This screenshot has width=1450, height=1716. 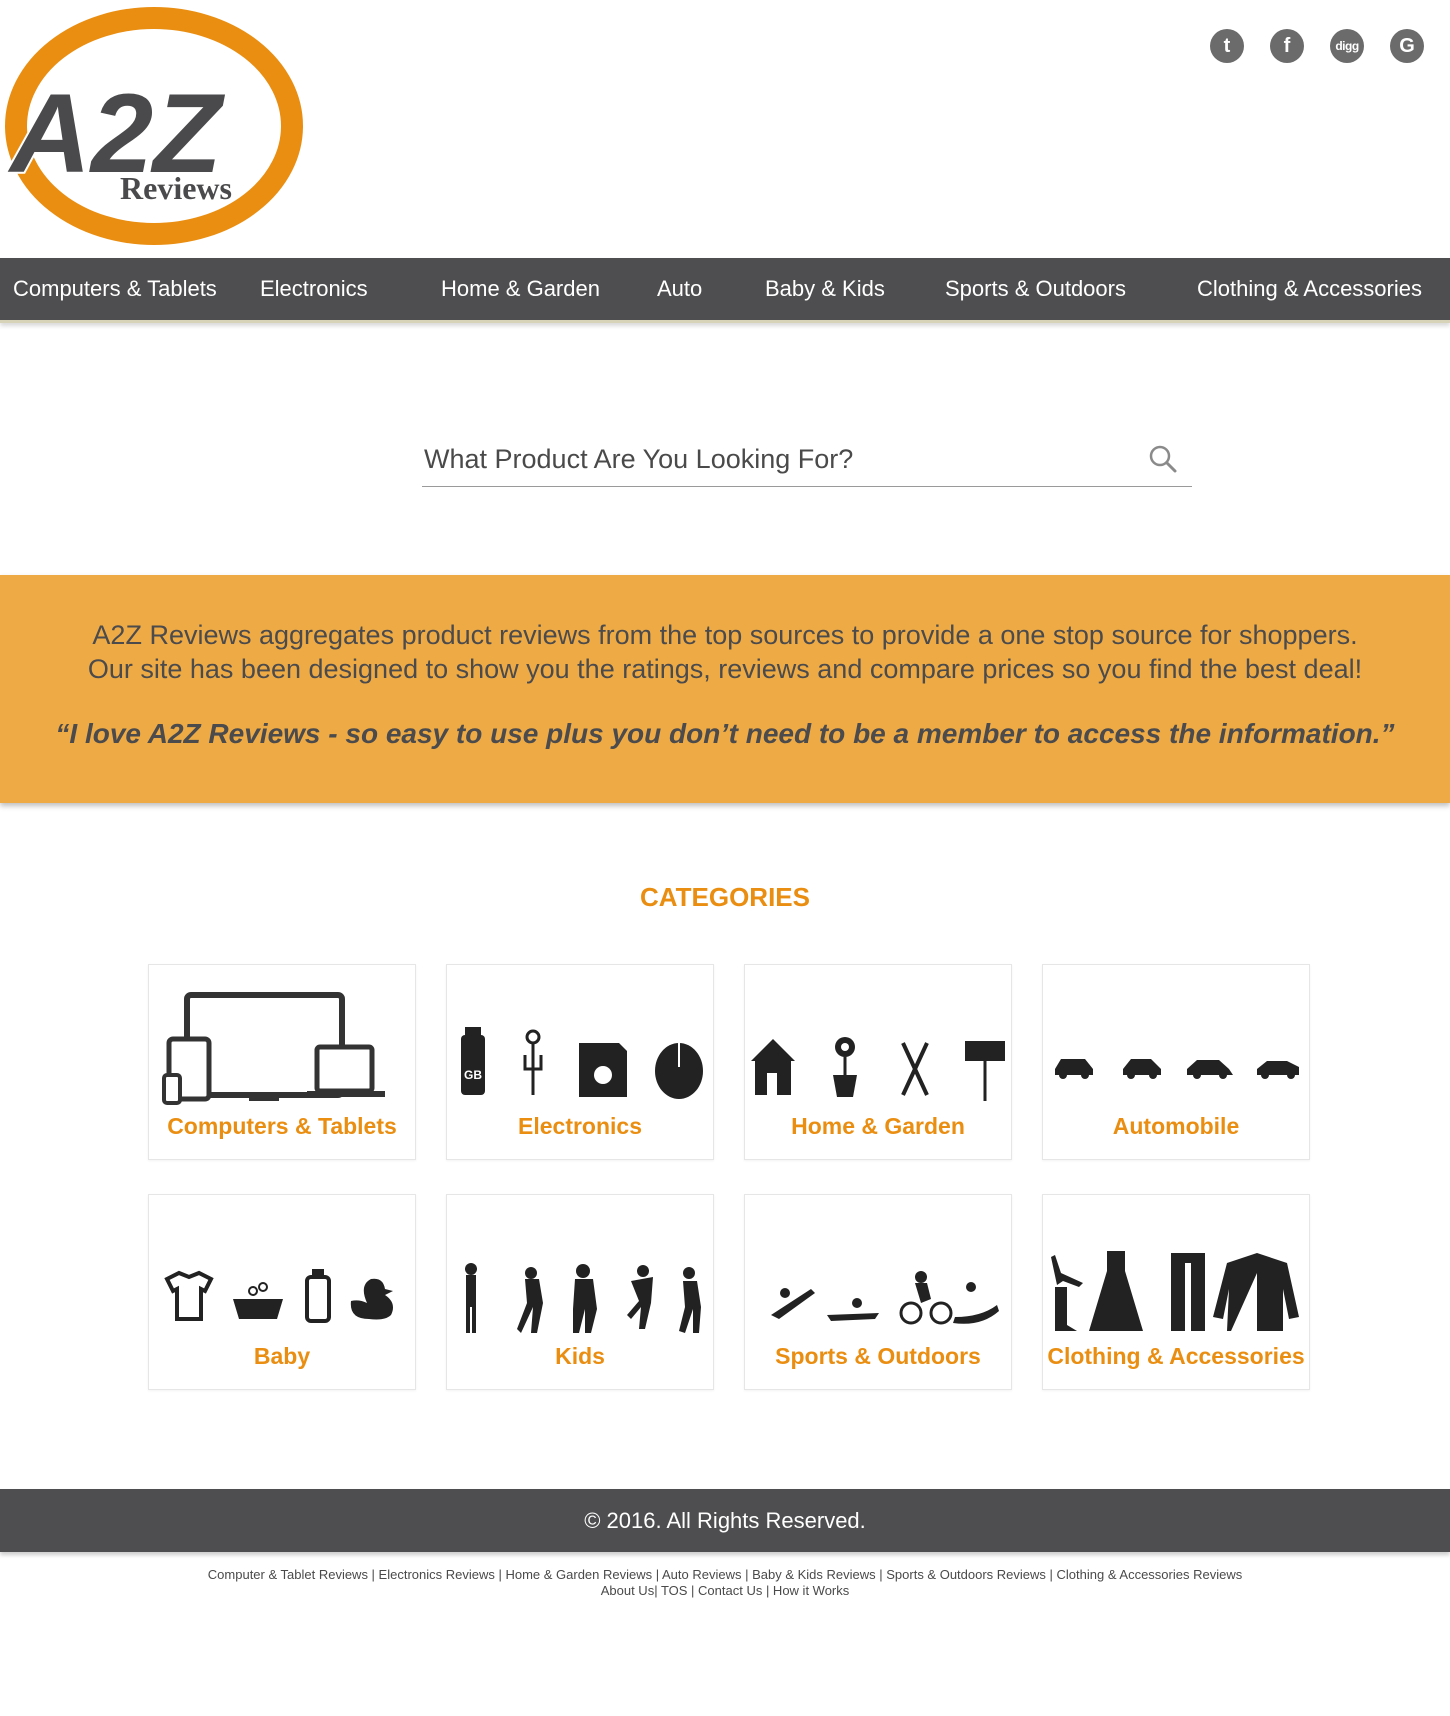 I want to click on category-card-electronics: GB Electronics, so click(x=580, y=1062).